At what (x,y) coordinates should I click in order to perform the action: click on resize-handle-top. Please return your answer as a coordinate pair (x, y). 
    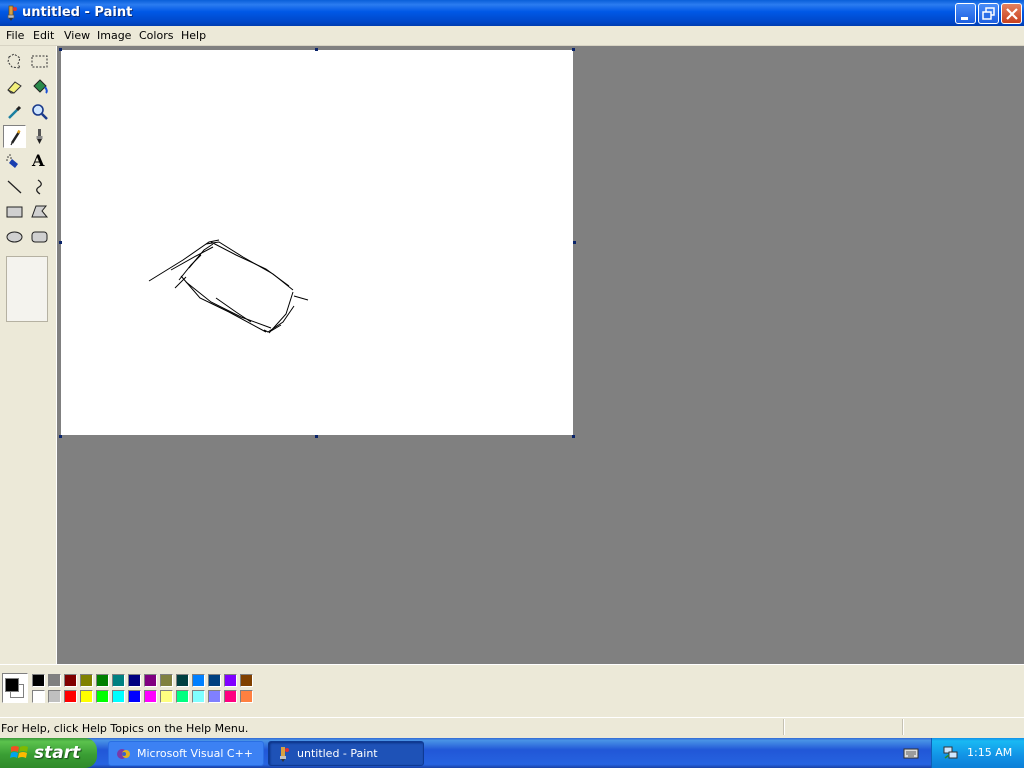
    Looking at the image, I should click on (316, 49).